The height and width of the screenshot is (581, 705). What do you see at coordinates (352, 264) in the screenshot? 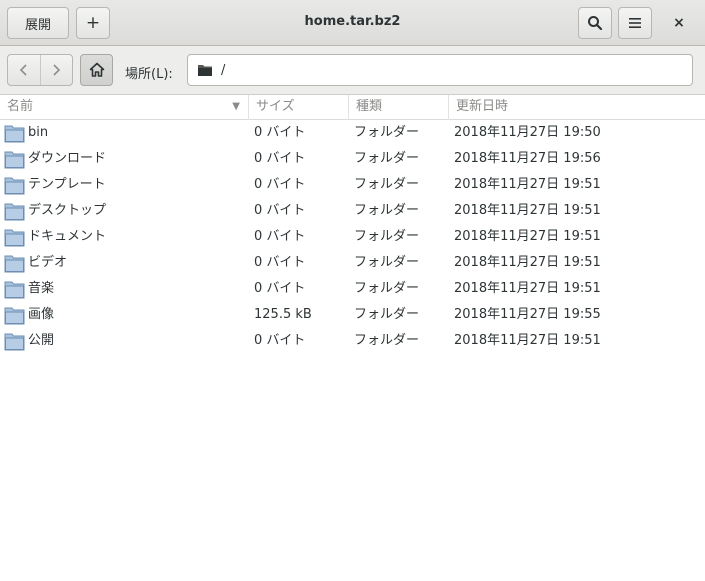
I see `table-row: ビデオ 0 バイト フォルダー 2018年11月27日 19:51` at bounding box center [352, 264].